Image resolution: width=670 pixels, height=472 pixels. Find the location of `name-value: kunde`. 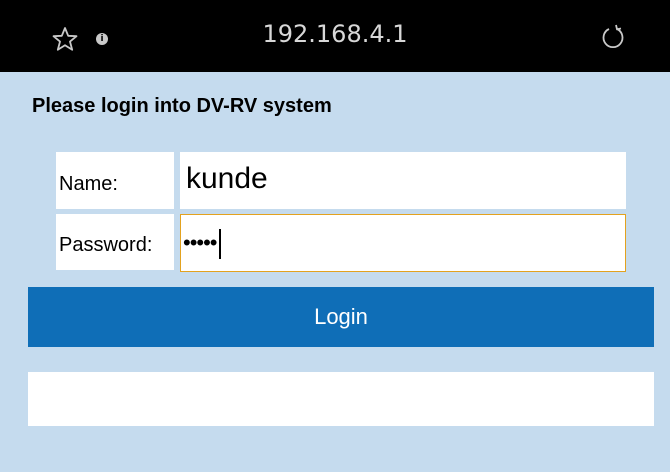

name-value: kunde is located at coordinates (227, 178).